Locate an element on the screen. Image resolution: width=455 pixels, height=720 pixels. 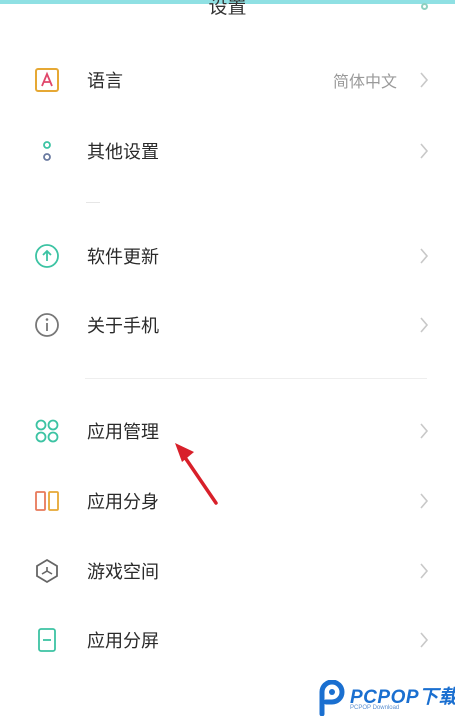
language-value: 简体中文 is located at coordinates (364, 81).